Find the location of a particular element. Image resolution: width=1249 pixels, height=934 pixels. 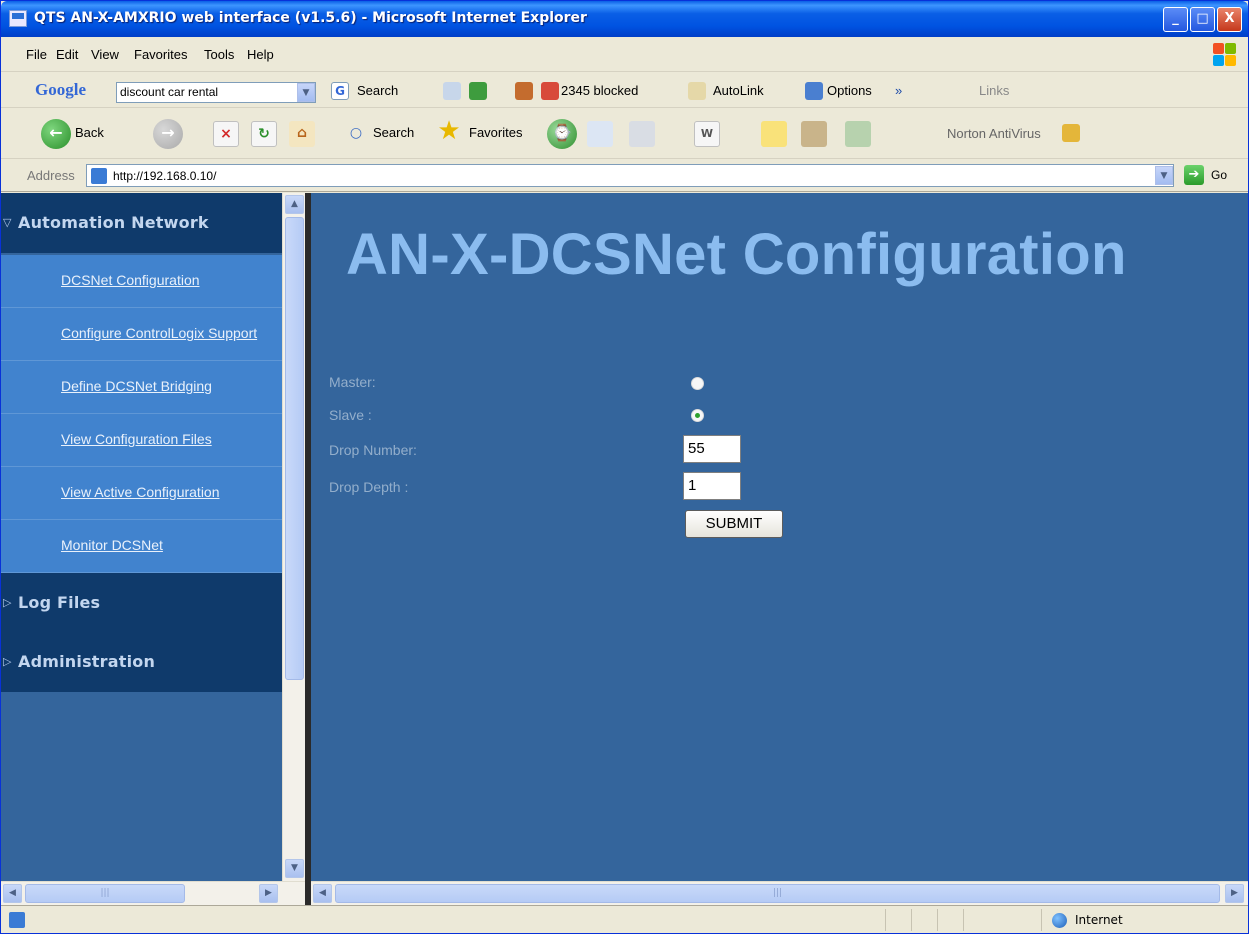

nav-item-define-dcsnet-bridging: Define DCSNet Bridging is located at coordinates (141, 387).